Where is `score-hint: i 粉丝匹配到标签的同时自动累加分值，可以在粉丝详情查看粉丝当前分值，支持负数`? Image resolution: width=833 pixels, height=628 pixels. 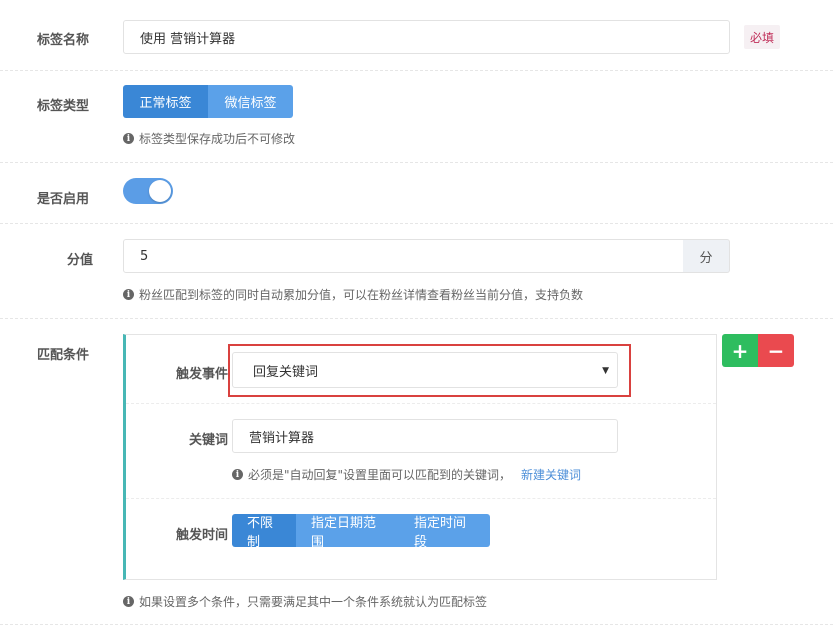
score-hint: i 粉丝匹配到标签的同时自动累加分值，可以在粉丝详情查看粉丝当前分值，支持负数 is located at coordinates (353, 294).